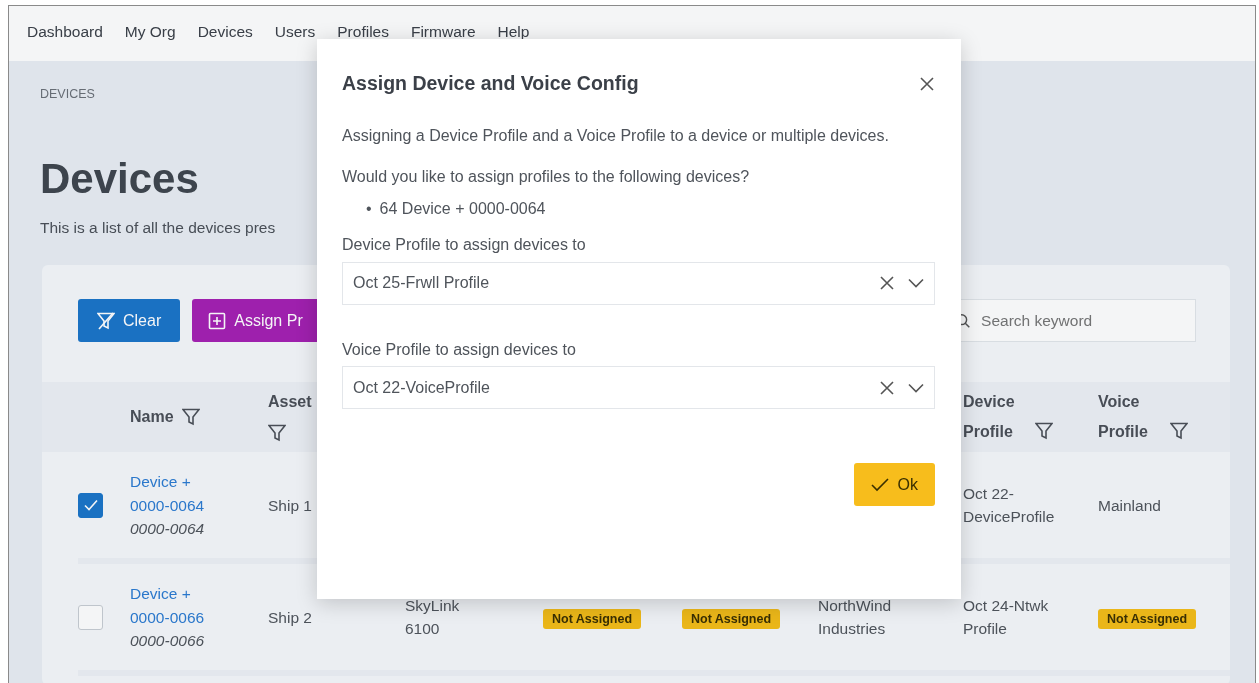 The image size is (1259, 683). What do you see at coordinates (119, 178) in the screenshot?
I see `page-title: Devices` at bounding box center [119, 178].